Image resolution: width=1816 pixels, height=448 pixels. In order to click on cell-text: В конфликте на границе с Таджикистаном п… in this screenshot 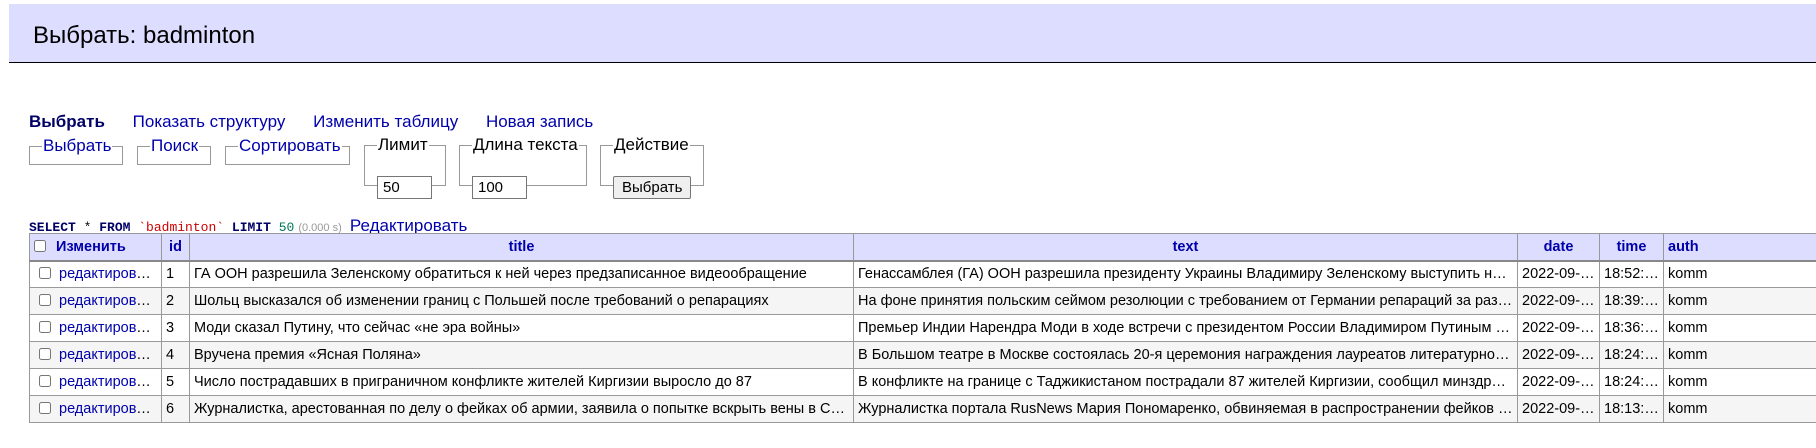, I will do `click(1185, 382)`.